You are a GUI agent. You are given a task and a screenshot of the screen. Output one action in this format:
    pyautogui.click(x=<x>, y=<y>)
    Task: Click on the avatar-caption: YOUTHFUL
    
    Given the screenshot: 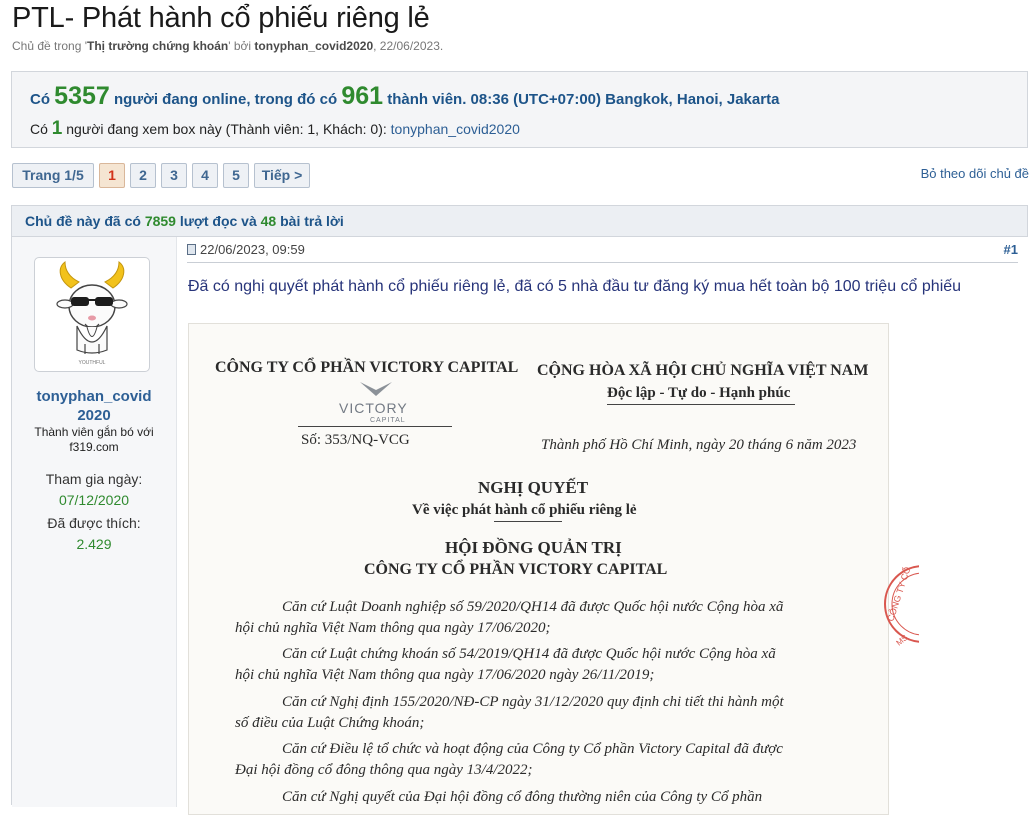 What is the action you would take?
    pyautogui.click(x=92, y=363)
    